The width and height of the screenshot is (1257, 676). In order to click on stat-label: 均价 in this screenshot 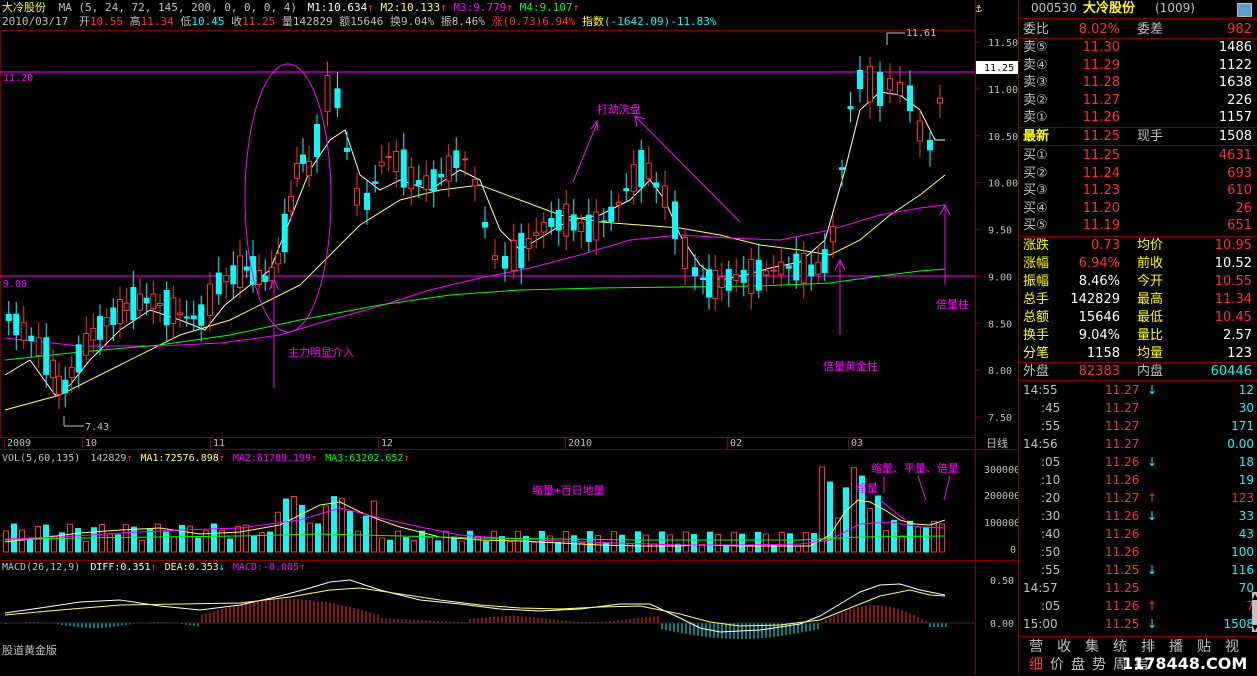, I will do `click(1150, 245)`.